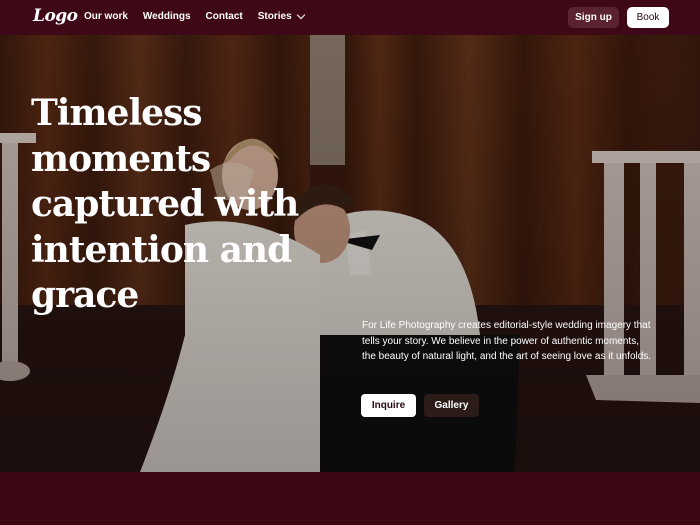  What do you see at coordinates (224, 16) in the screenshot?
I see `nav-link-contact: Contact` at bounding box center [224, 16].